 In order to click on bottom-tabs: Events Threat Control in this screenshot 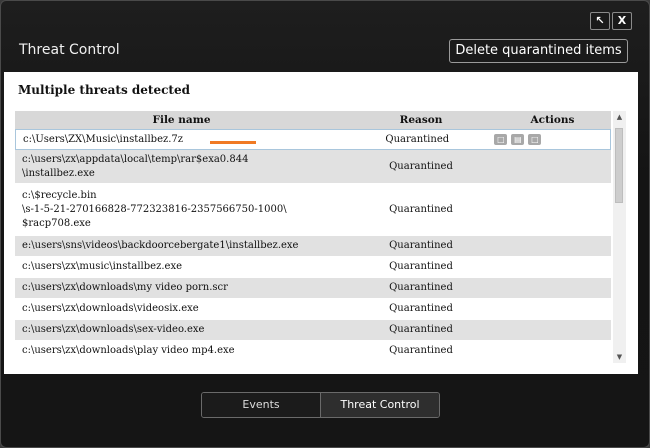, I will do `click(320, 405)`.